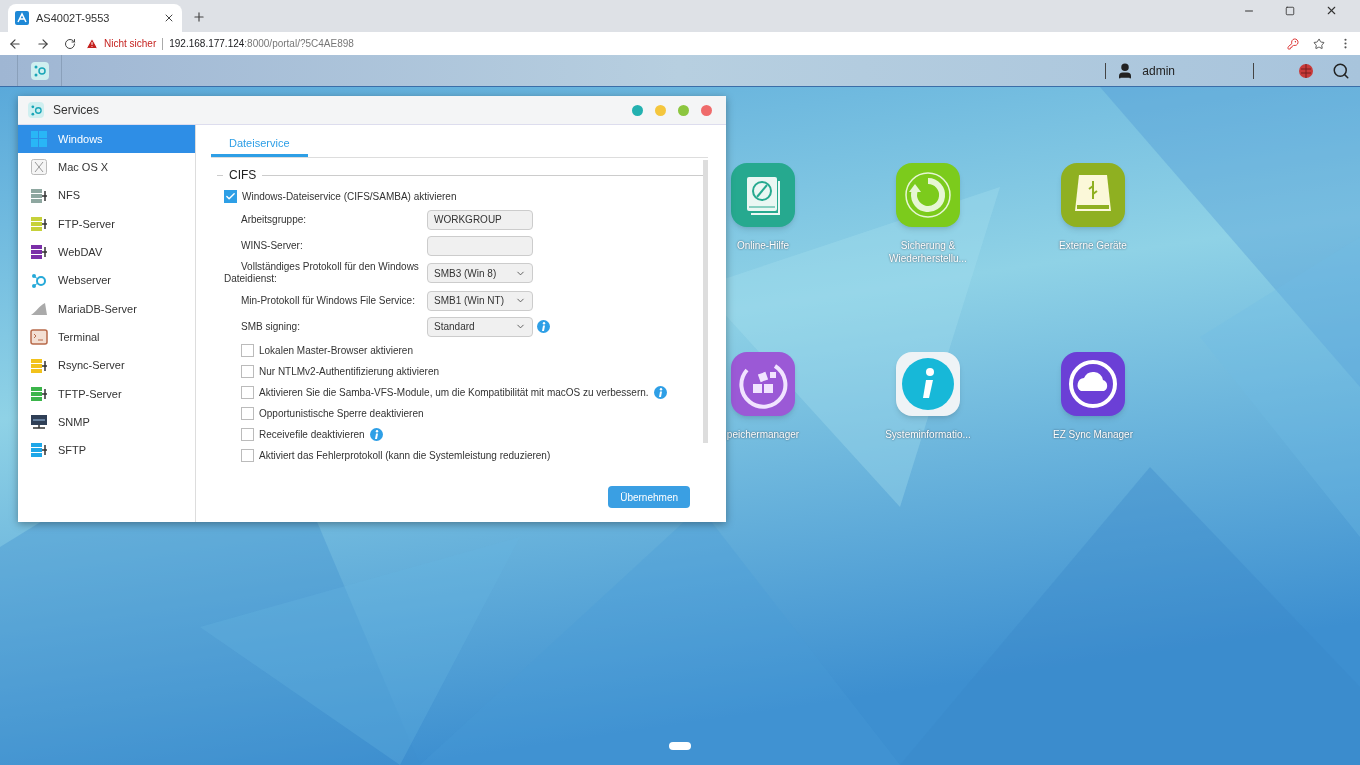 This screenshot has height=765, width=1360. Describe the element at coordinates (328, 300) in the screenshot. I see `field-label: Min-Protokoll für Windows File Service:` at that location.